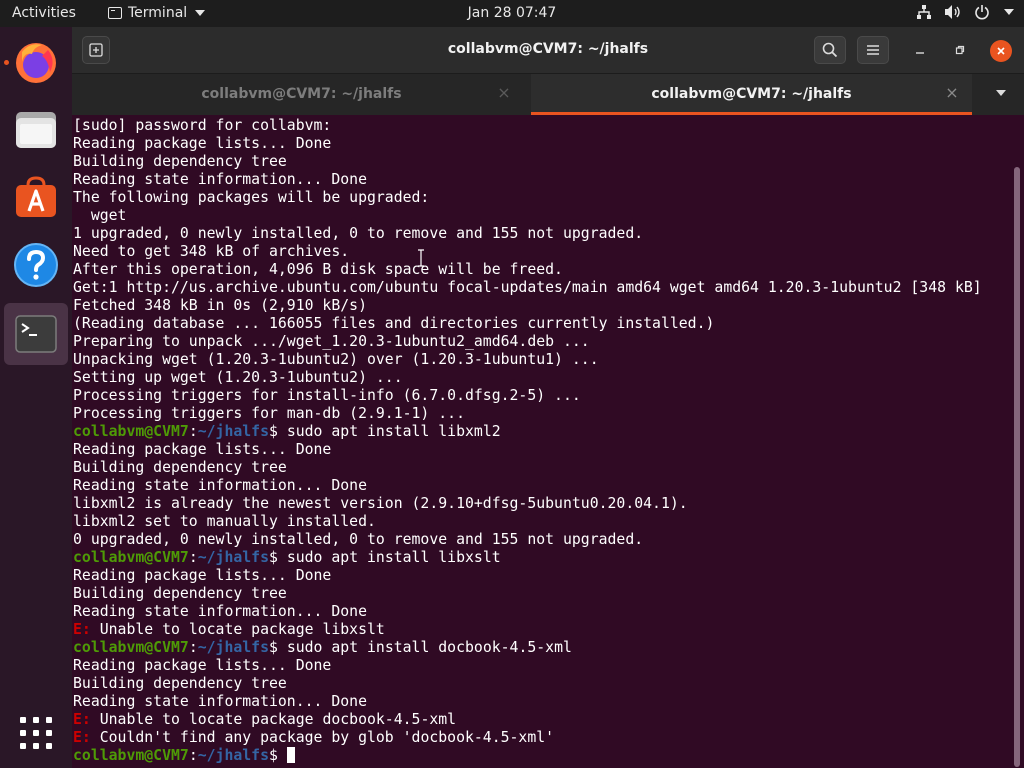  Describe the element at coordinates (36, 198) in the screenshot. I see `dock-item-software` at that location.